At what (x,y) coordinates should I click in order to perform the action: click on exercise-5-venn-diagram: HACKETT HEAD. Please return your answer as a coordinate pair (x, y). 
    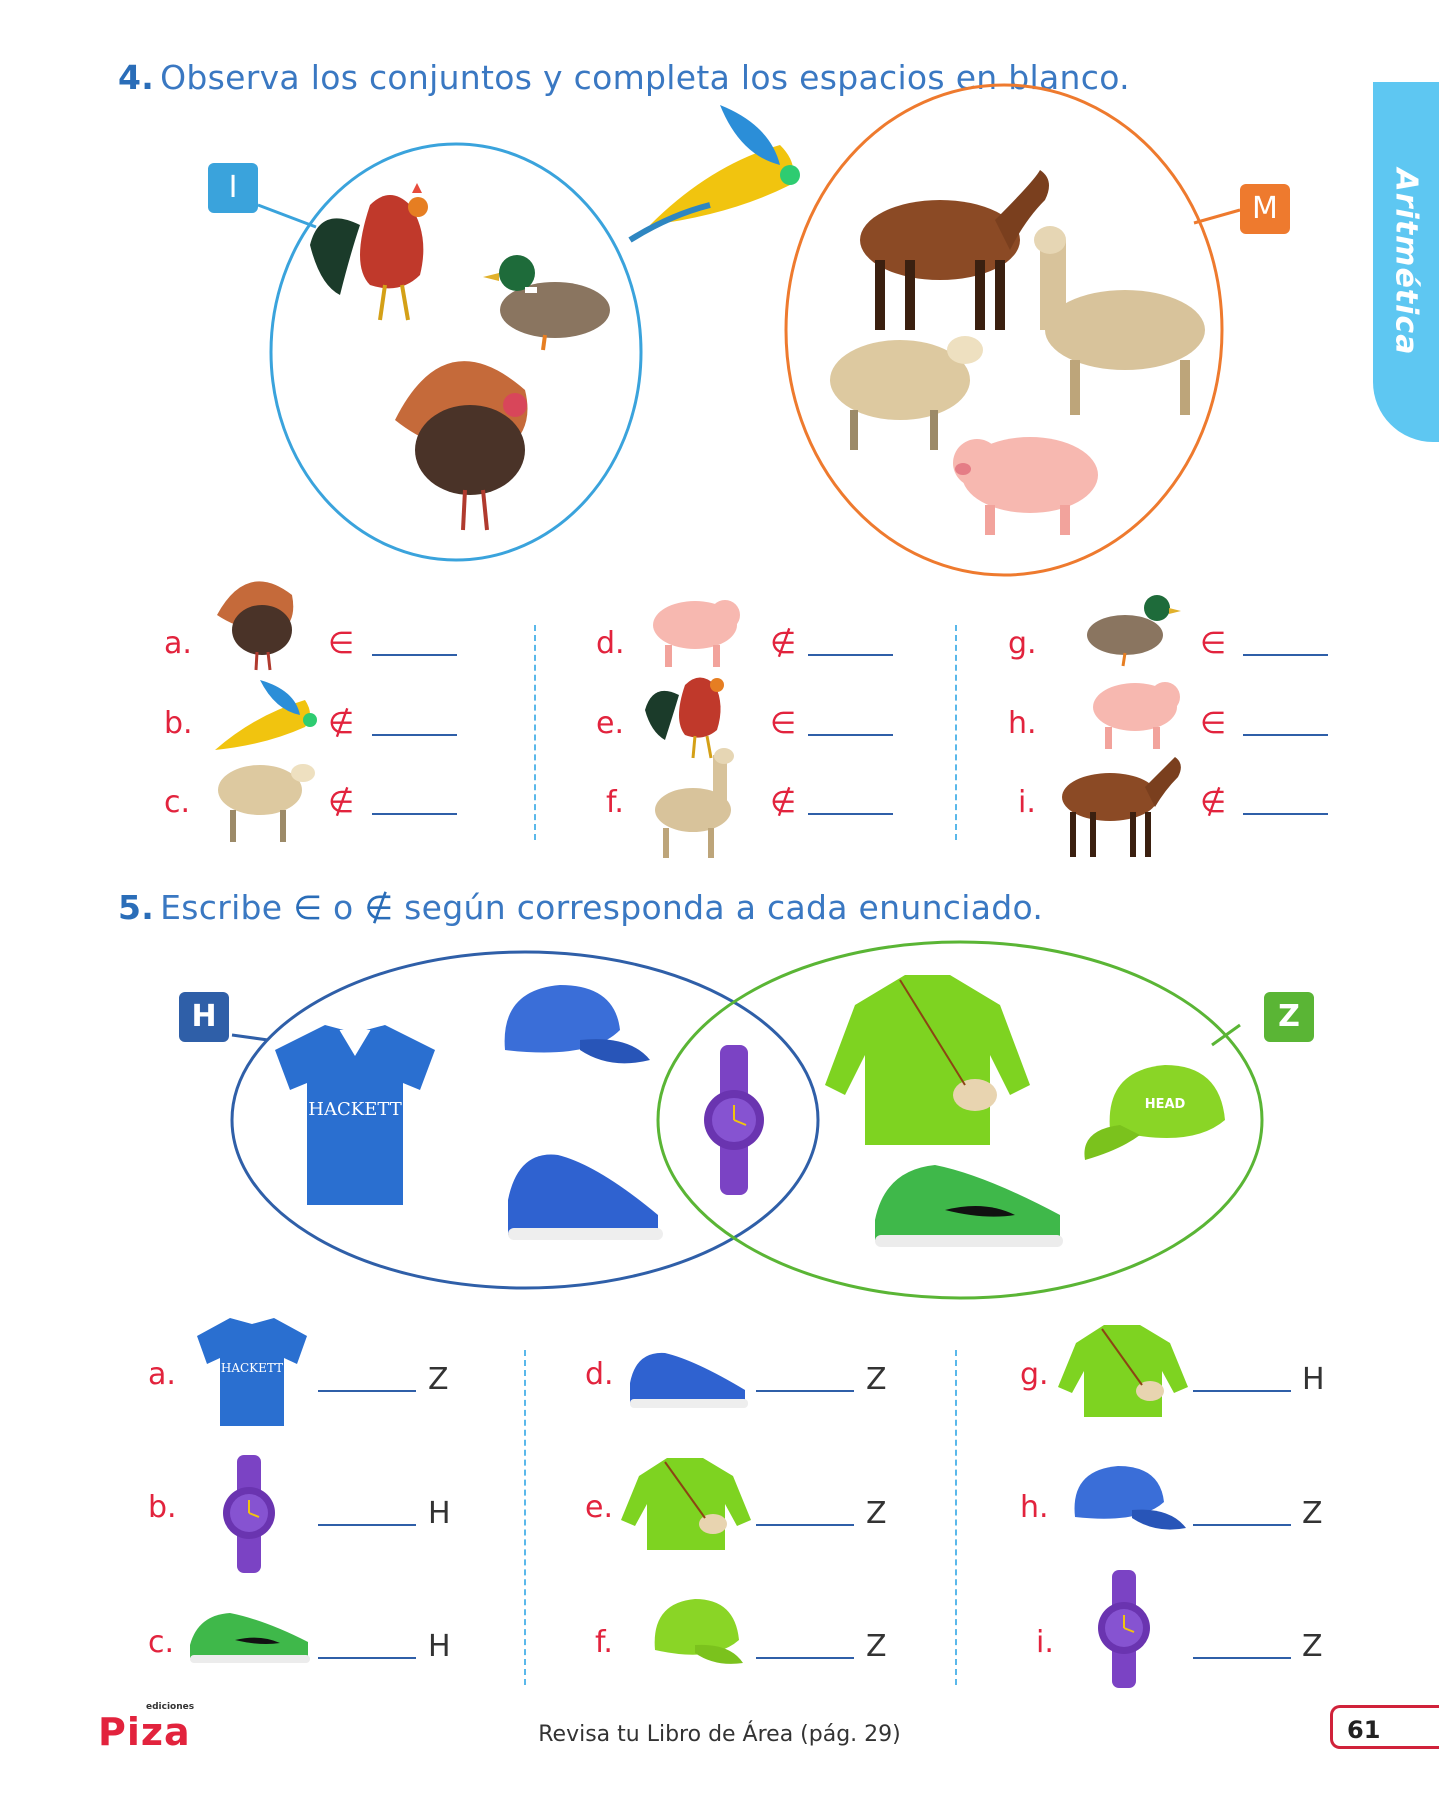
    Looking at the image, I should click on (747, 1120).